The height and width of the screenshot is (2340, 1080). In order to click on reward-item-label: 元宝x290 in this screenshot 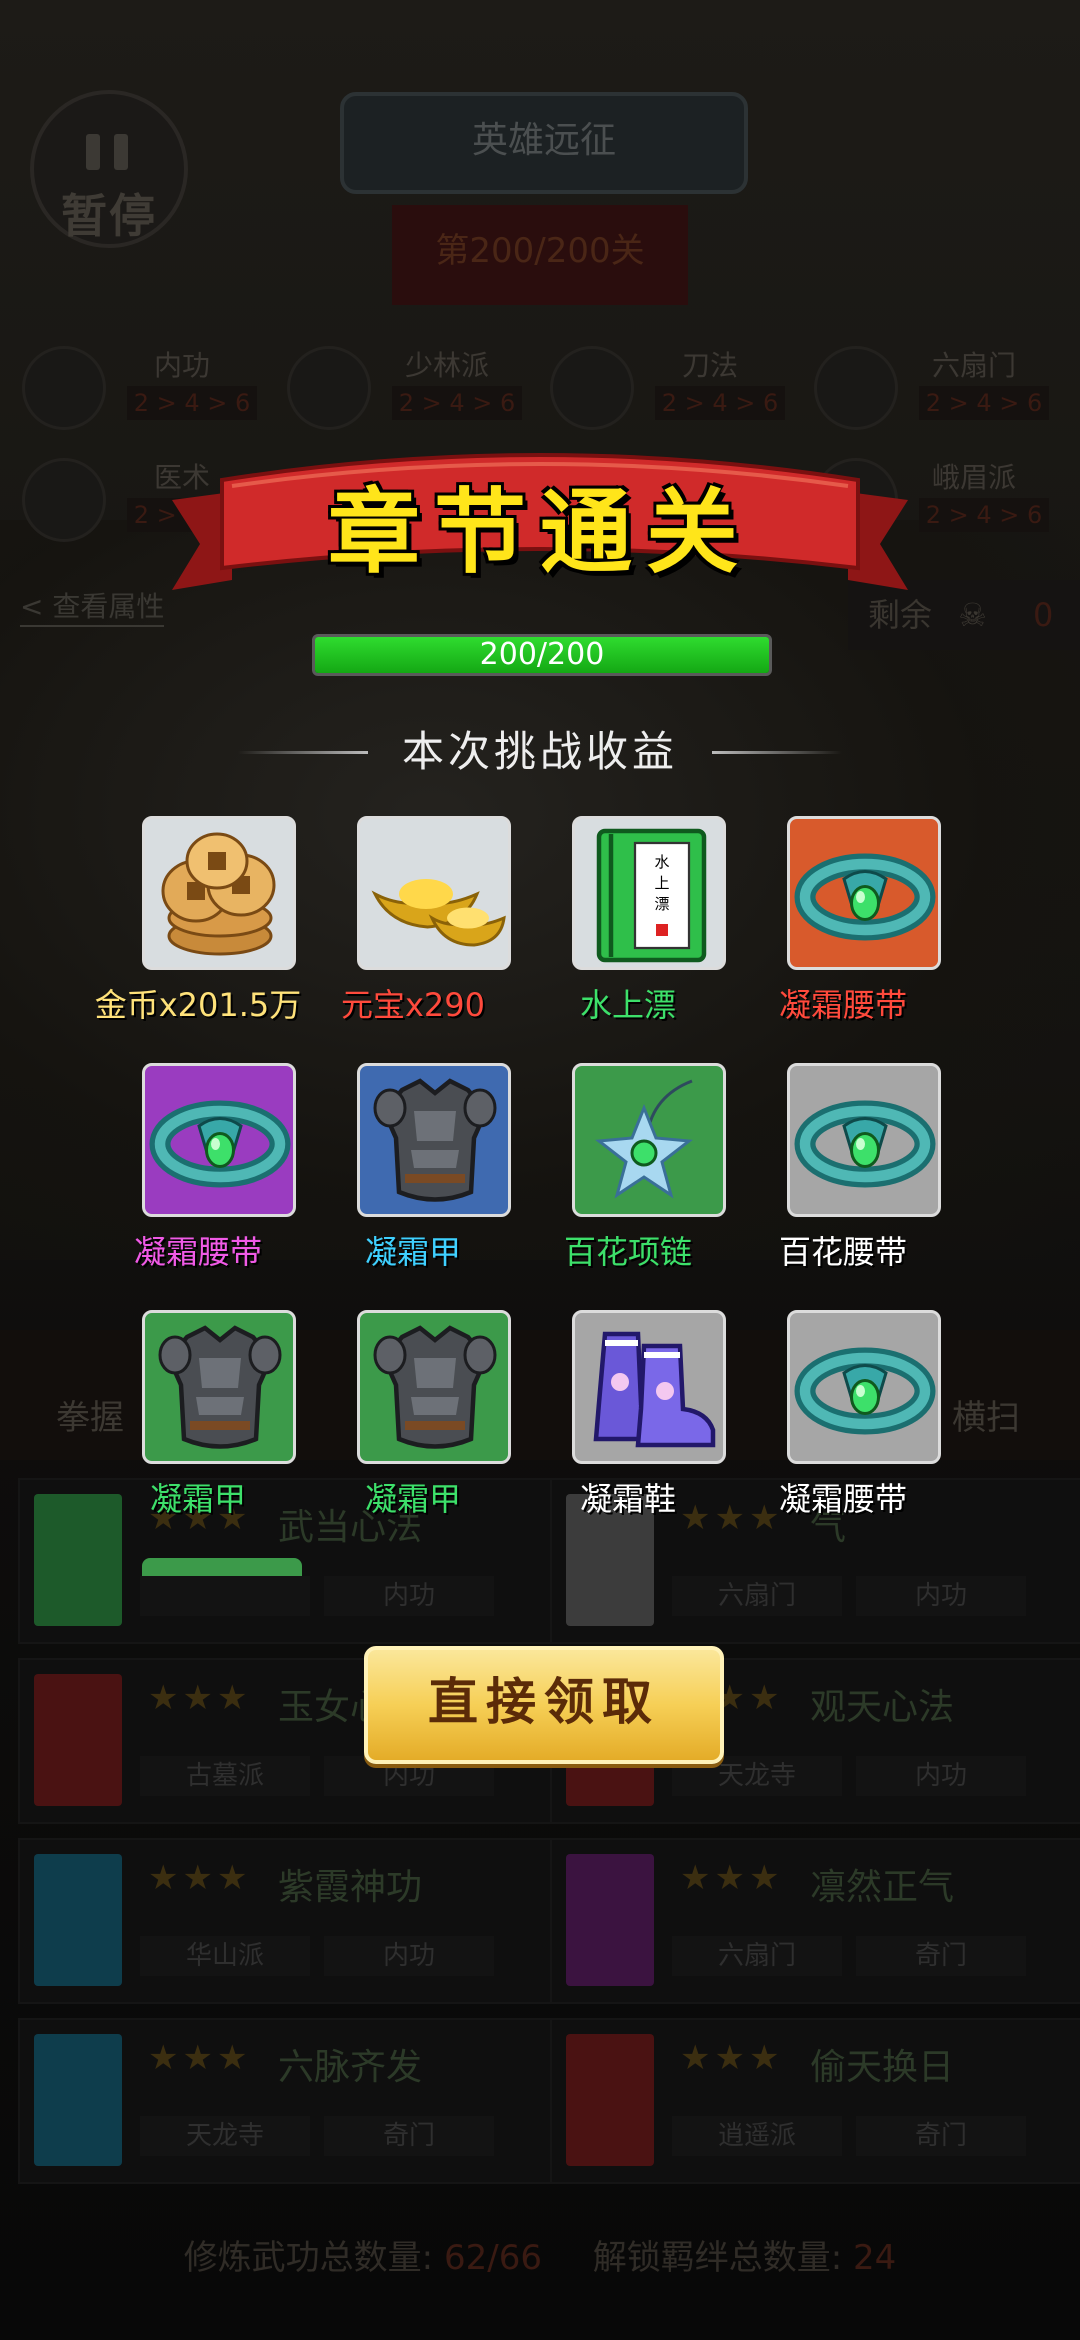, I will do `click(413, 1005)`.